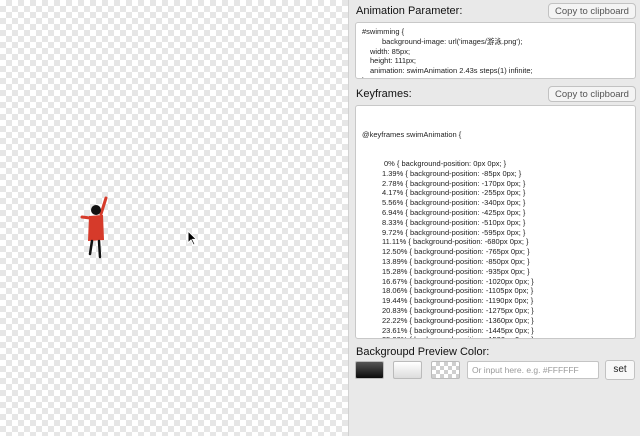 The height and width of the screenshot is (436, 640). I want to click on color-input, so click(533, 370).